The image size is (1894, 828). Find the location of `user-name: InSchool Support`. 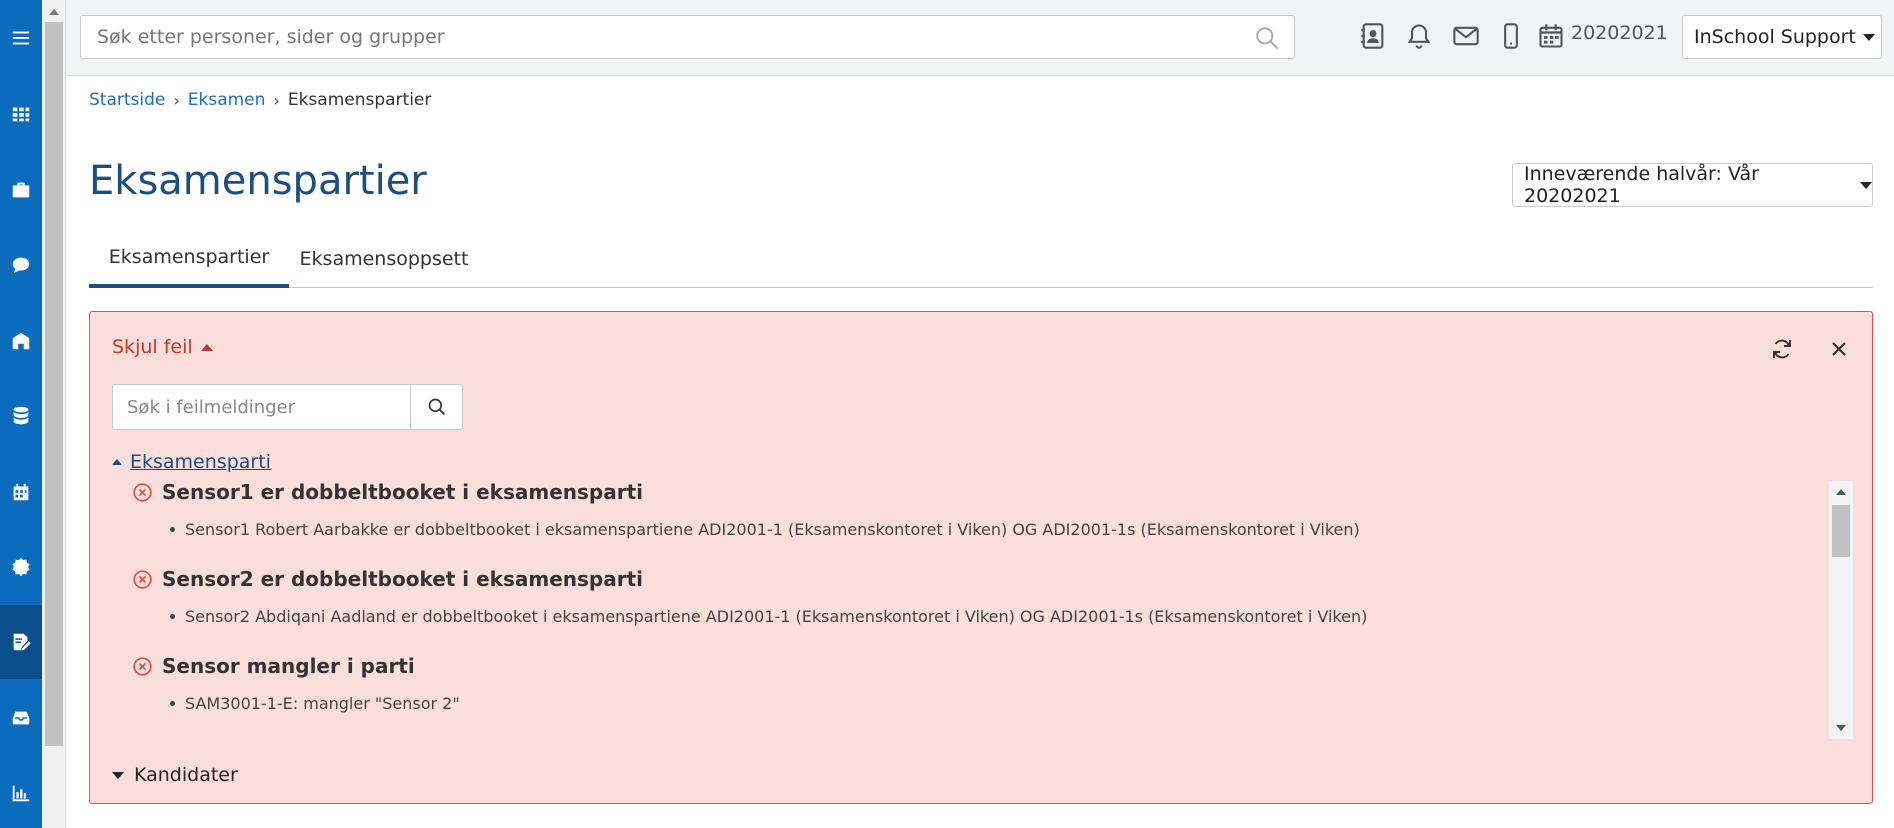

user-name: InSchool Support is located at coordinates (1775, 37).